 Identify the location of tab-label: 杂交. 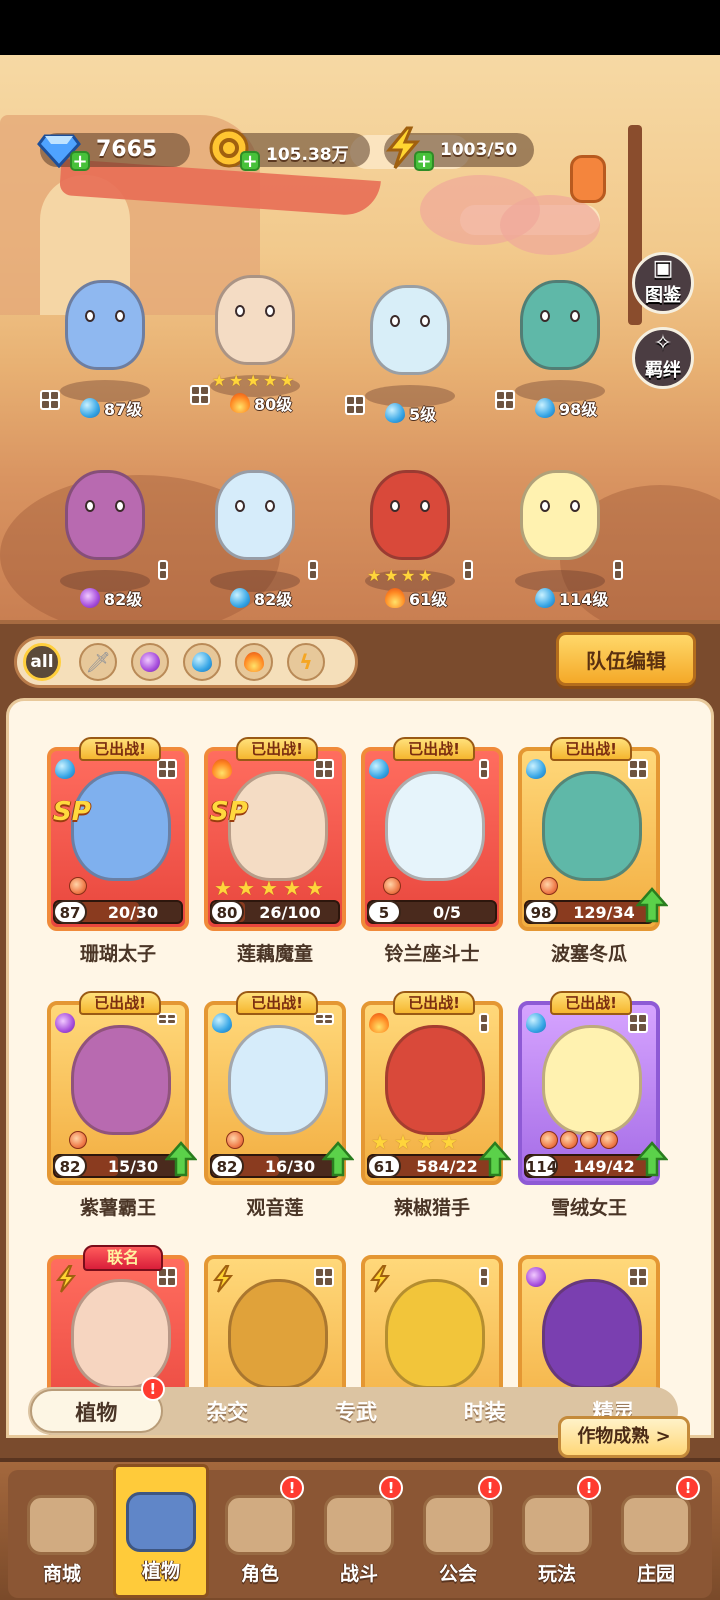
(227, 1412).